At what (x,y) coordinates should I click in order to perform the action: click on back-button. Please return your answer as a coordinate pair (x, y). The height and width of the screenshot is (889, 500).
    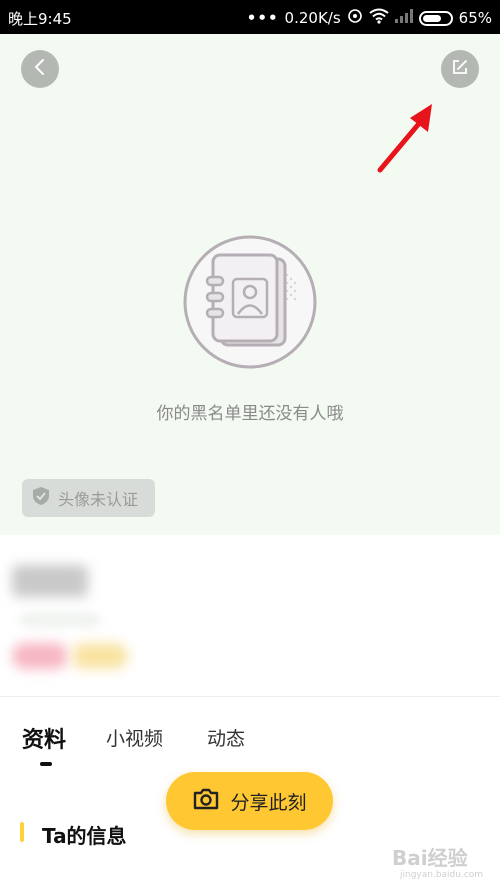
    Looking at the image, I should click on (40, 69).